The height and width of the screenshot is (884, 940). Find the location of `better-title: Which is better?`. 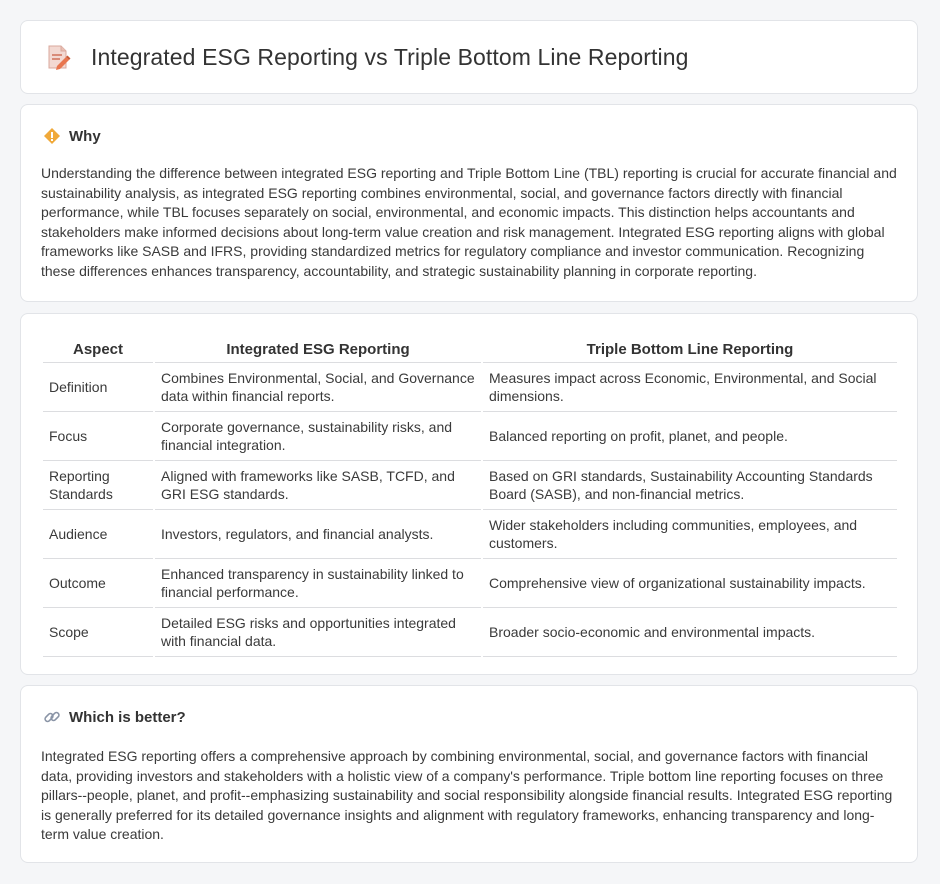

better-title: Which is better? is located at coordinates (127, 717).